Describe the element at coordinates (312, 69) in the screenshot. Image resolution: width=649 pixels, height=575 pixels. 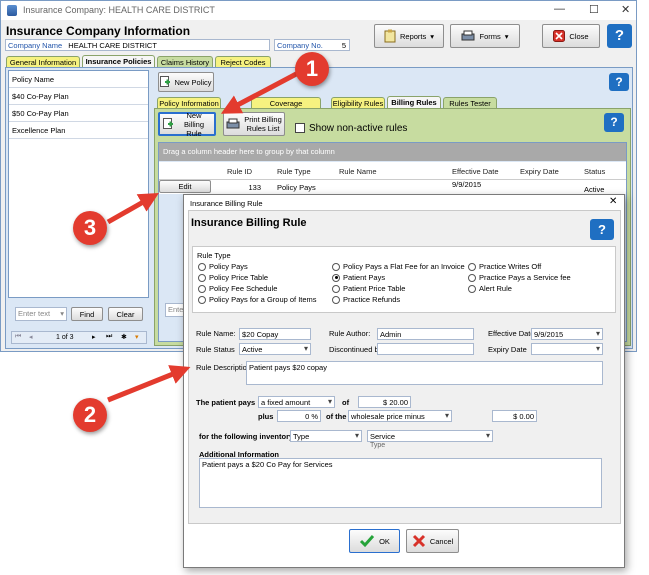
I see `callout-1: 1` at that location.